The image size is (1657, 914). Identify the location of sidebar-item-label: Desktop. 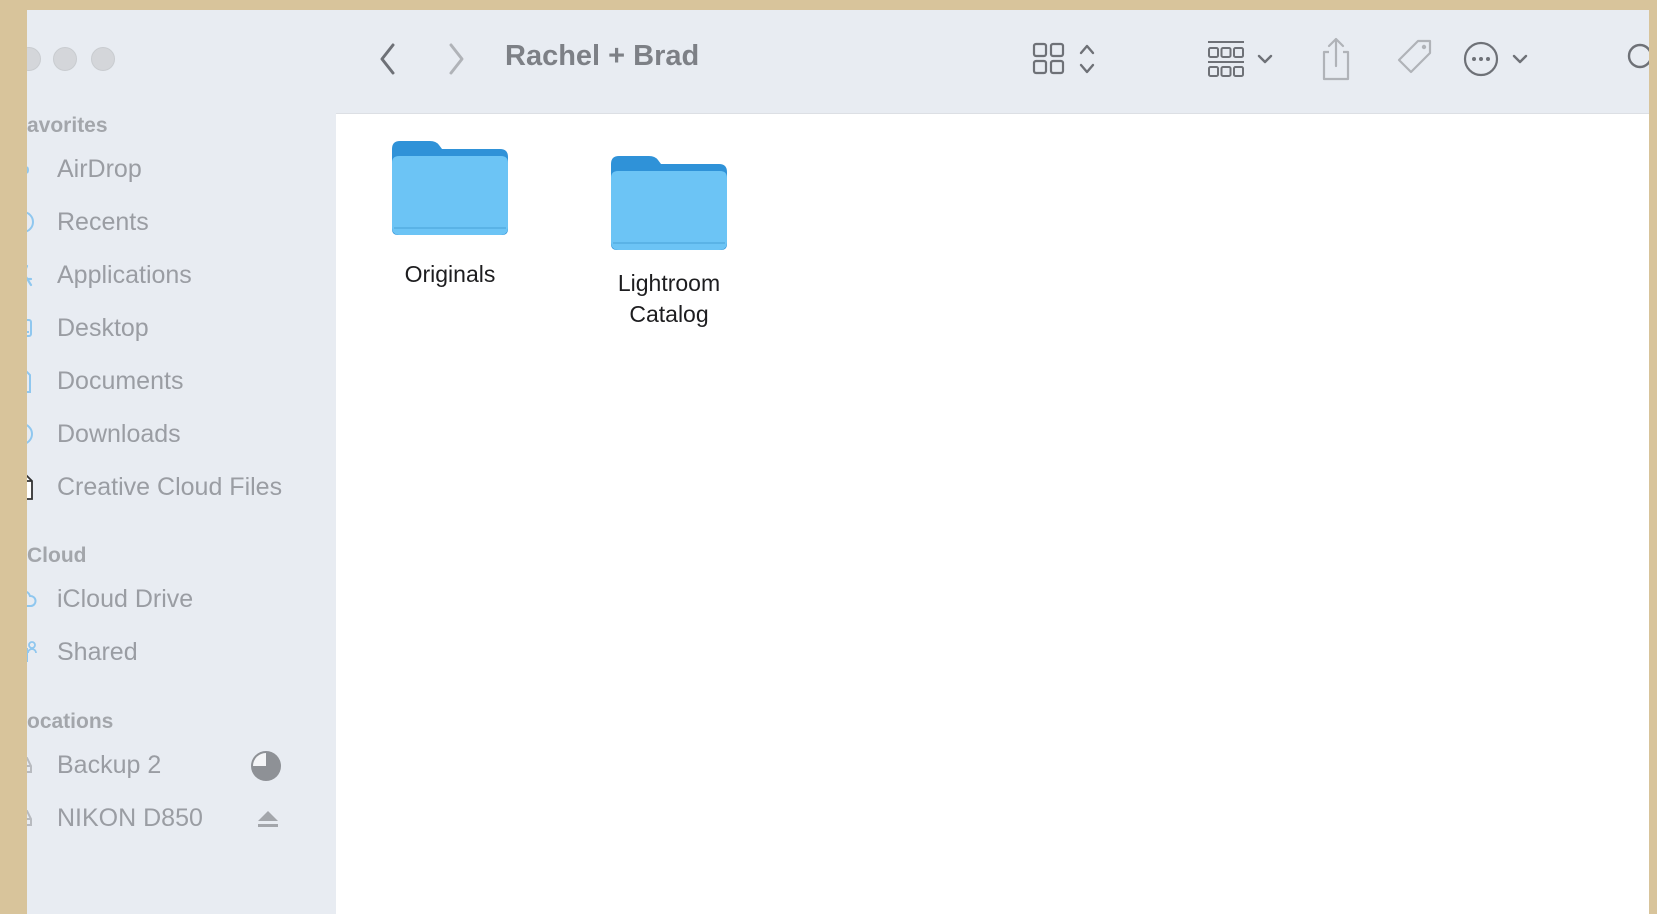
(103, 328).